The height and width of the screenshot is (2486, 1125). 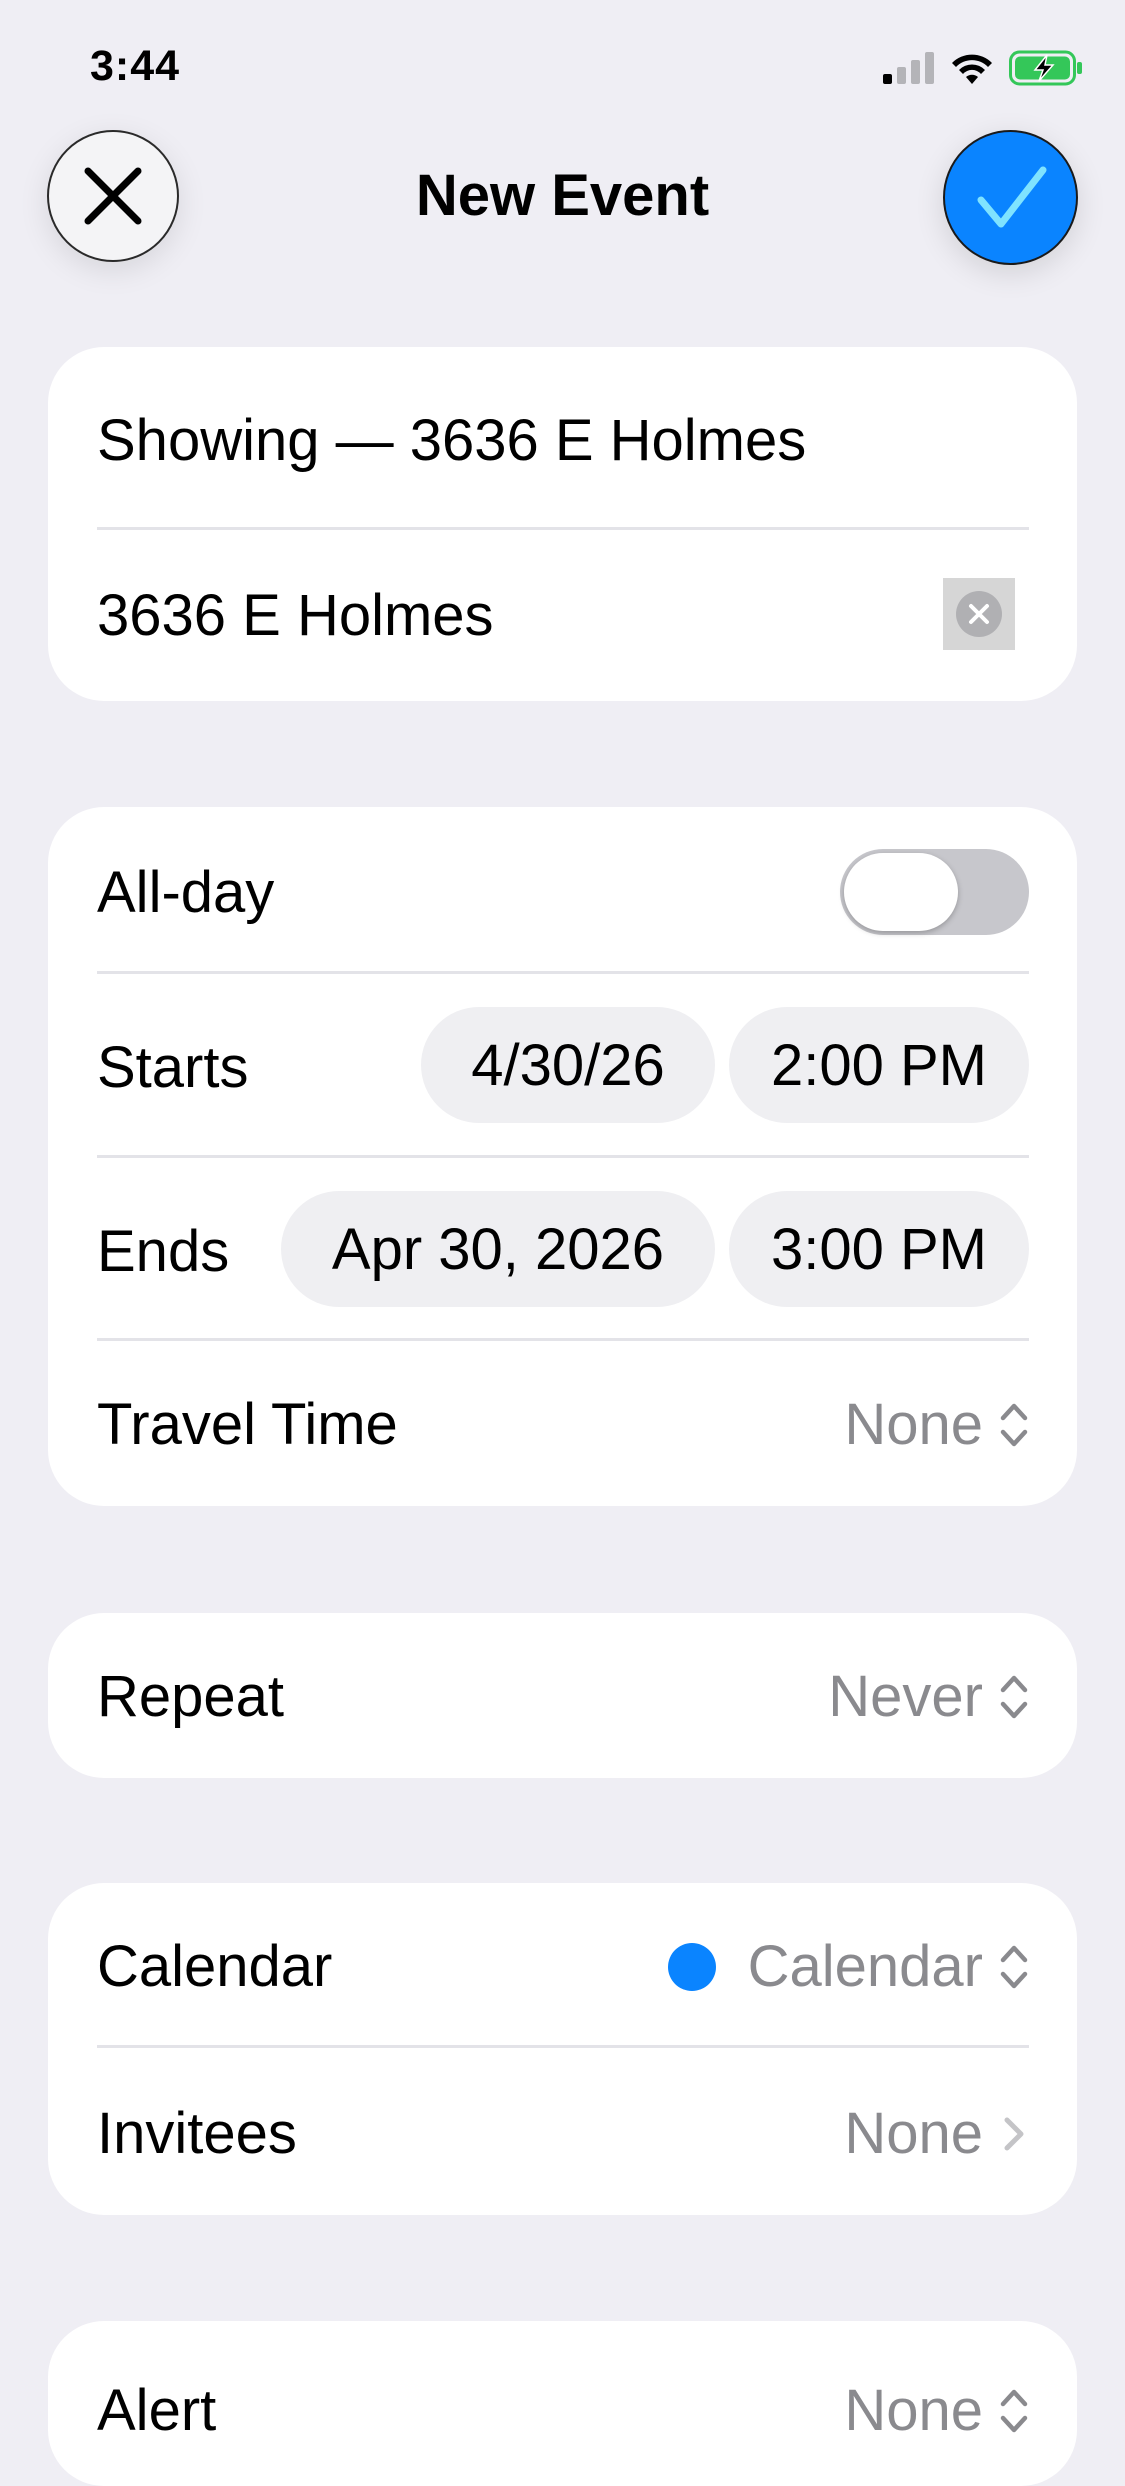 What do you see at coordinates (562, 615) in the screenshot?
I see `location-row: 3636 E Holmes` at bounding box center [562, 615].